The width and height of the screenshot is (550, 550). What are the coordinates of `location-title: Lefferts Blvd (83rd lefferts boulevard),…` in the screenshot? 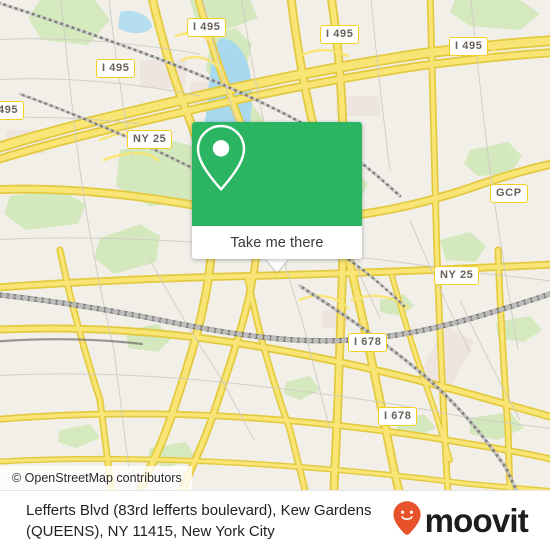 It's located at (199, 520).